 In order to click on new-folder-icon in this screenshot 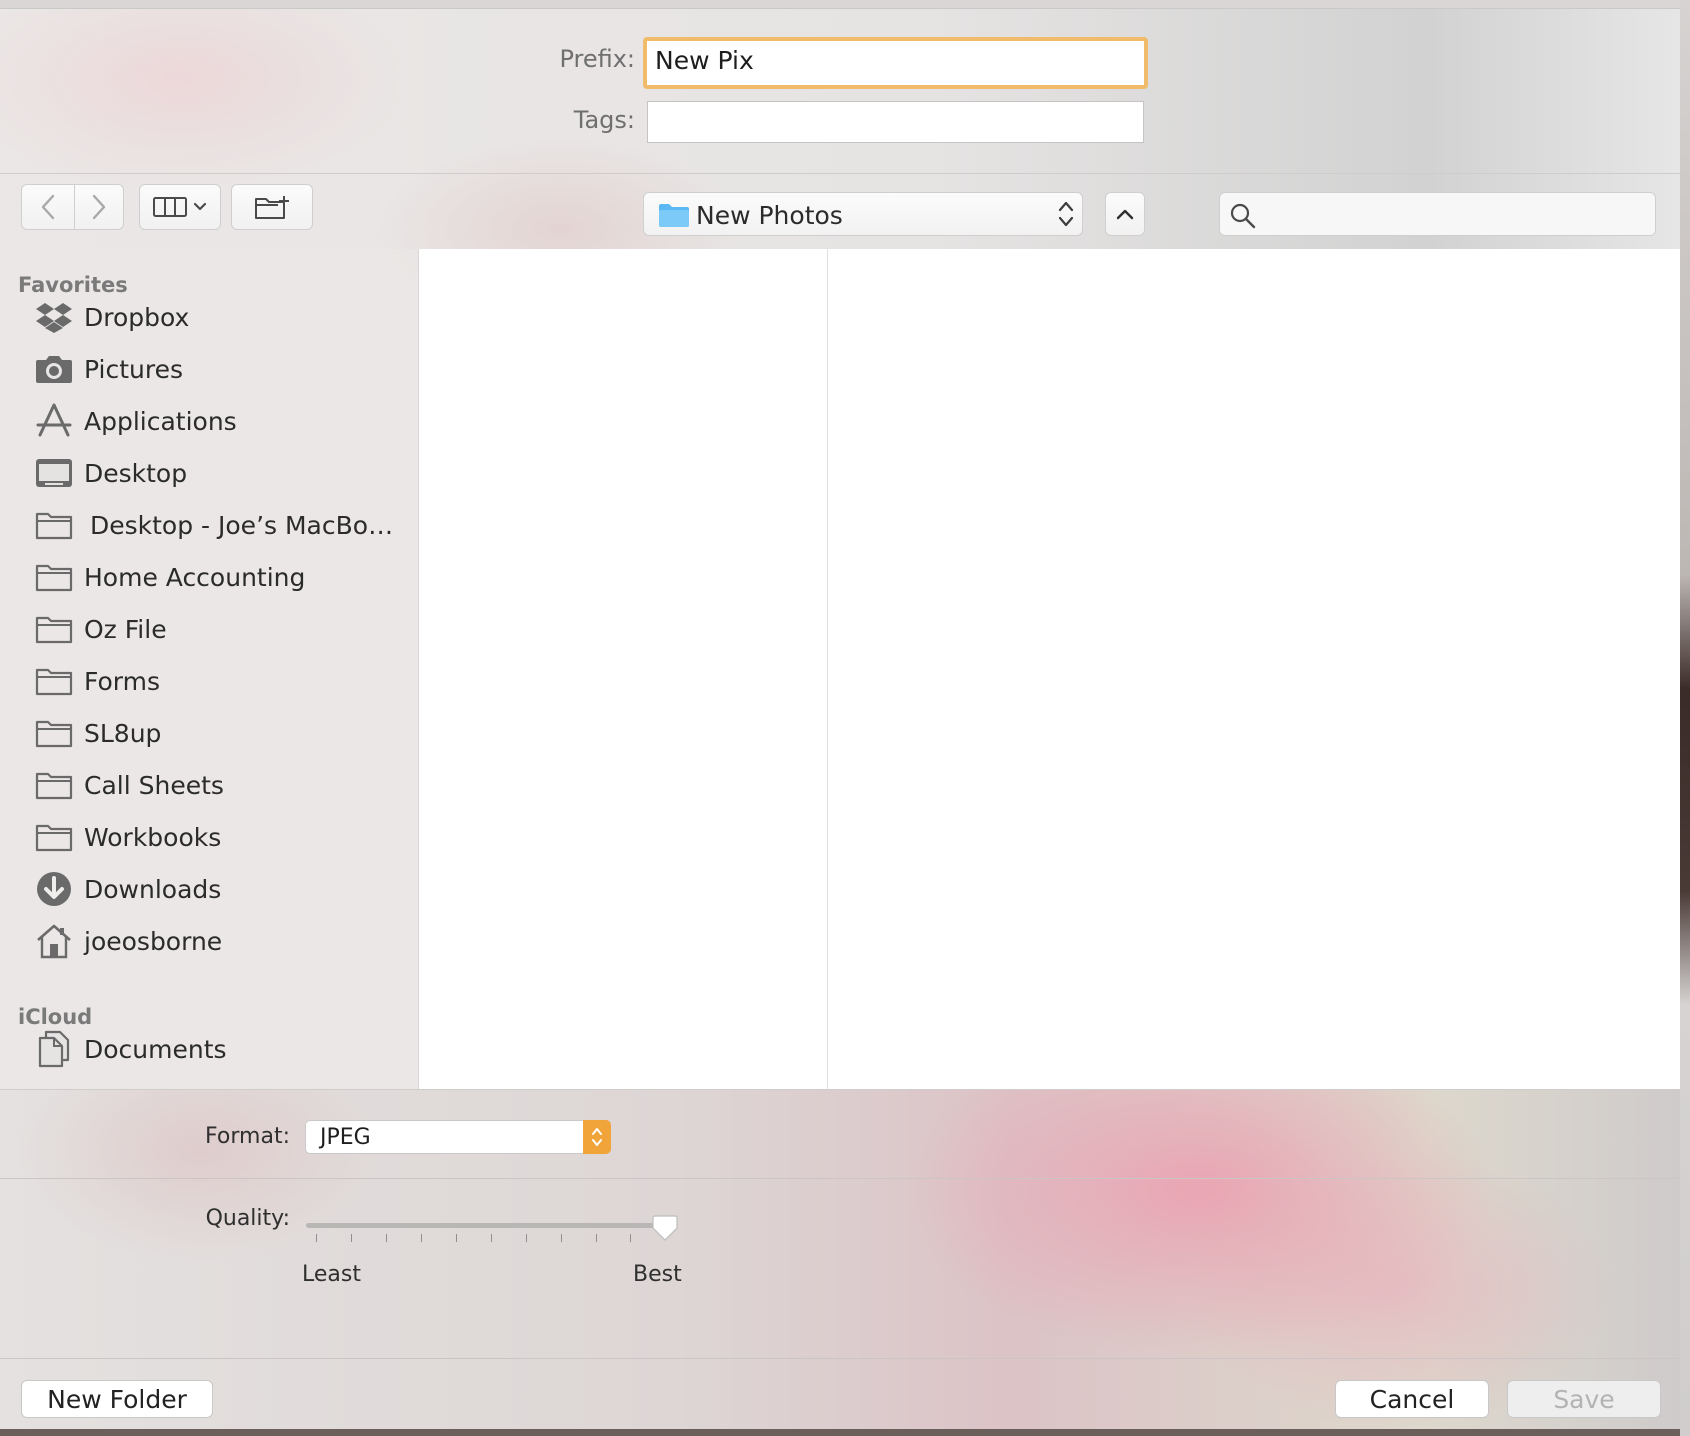, I will do `click(272, 207)`.